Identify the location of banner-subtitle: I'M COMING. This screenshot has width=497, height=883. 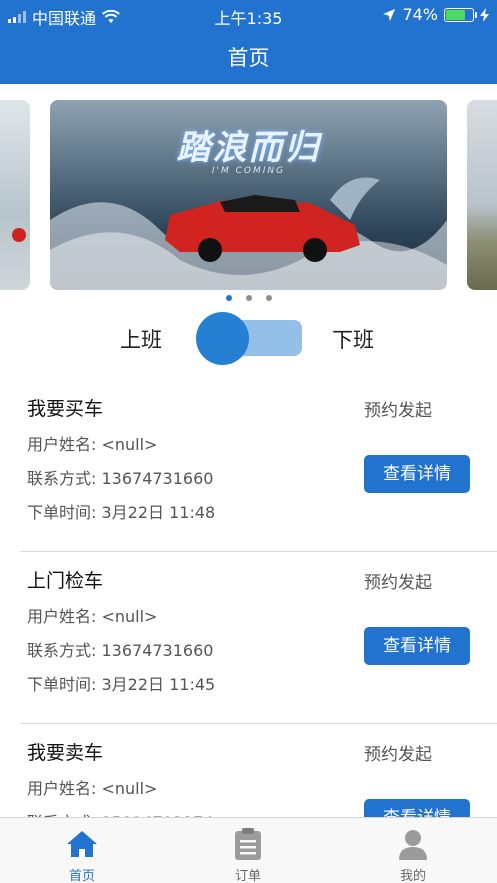
(248, 171).